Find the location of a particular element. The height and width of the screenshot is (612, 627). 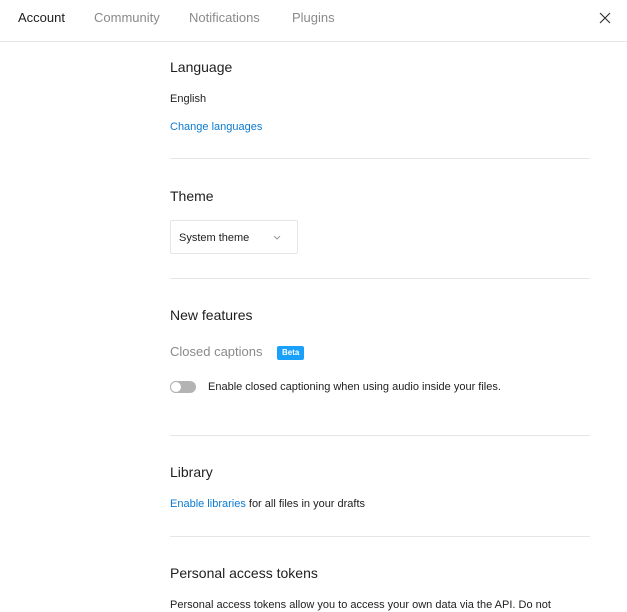

language-title: Language is located at coordinates (201, 67).